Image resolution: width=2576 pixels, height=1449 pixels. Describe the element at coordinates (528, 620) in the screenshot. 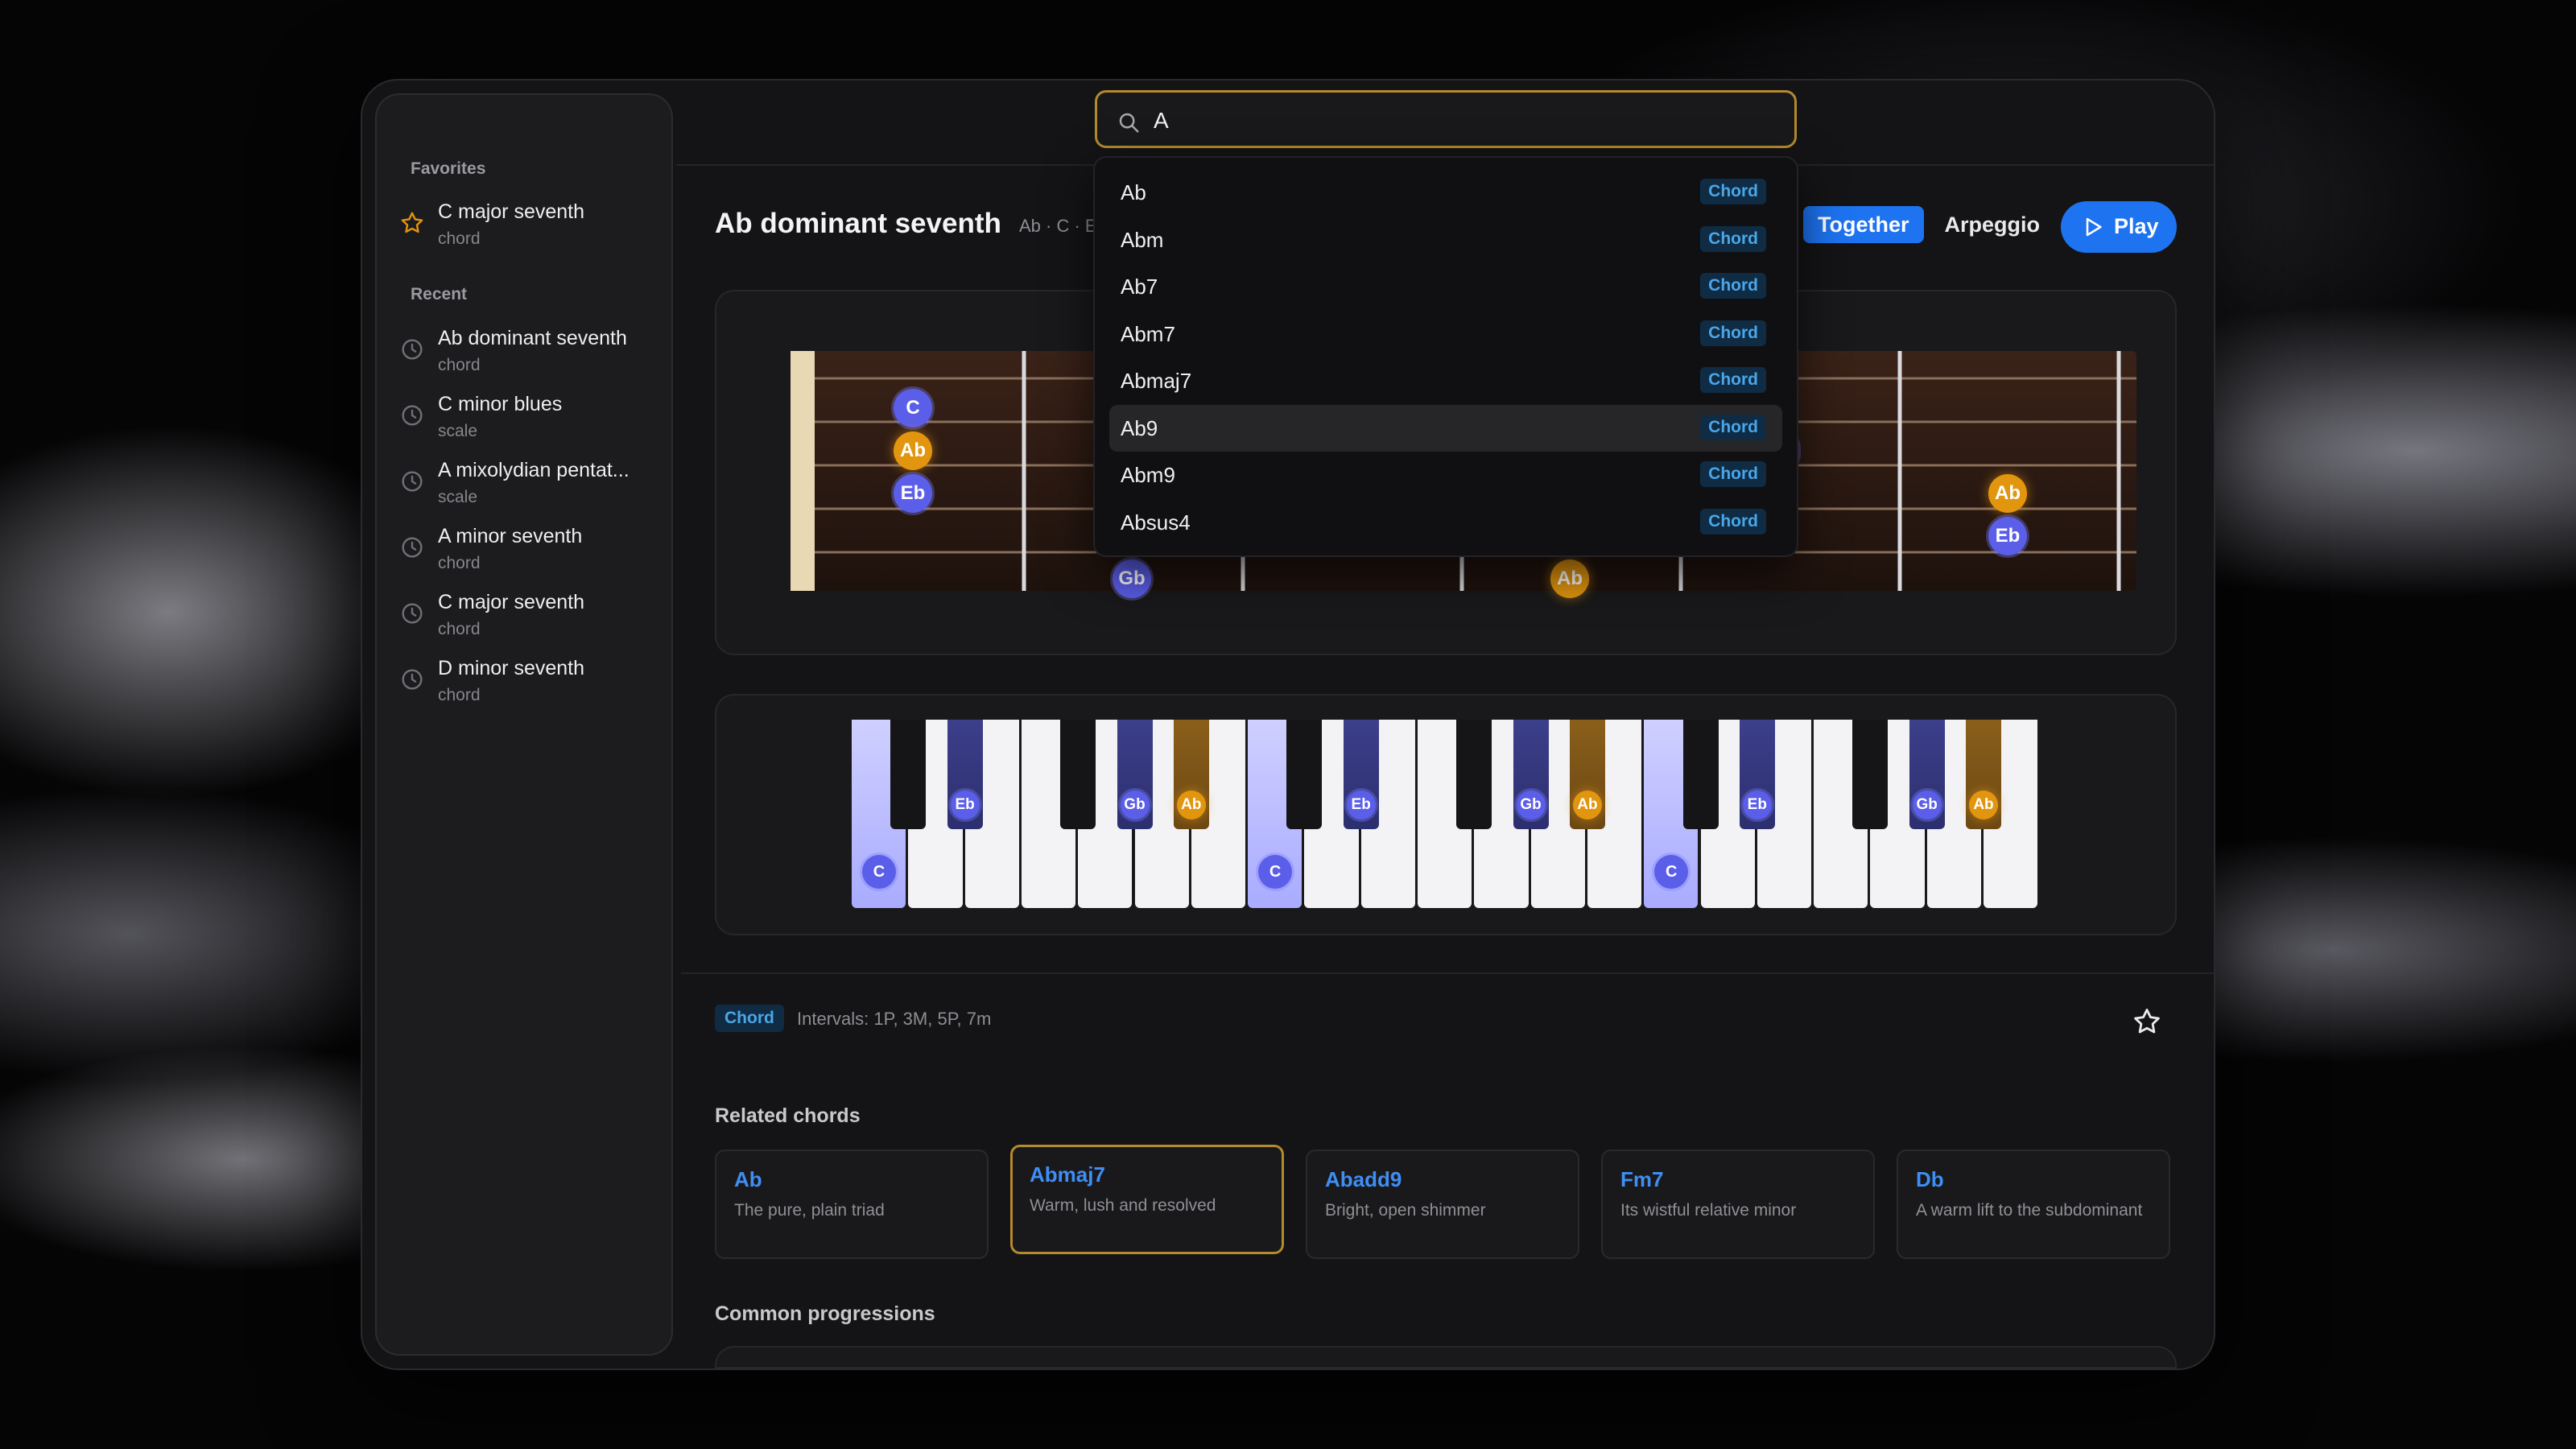

I see `sidebar-item-recent: C major seventh chord` at that location.